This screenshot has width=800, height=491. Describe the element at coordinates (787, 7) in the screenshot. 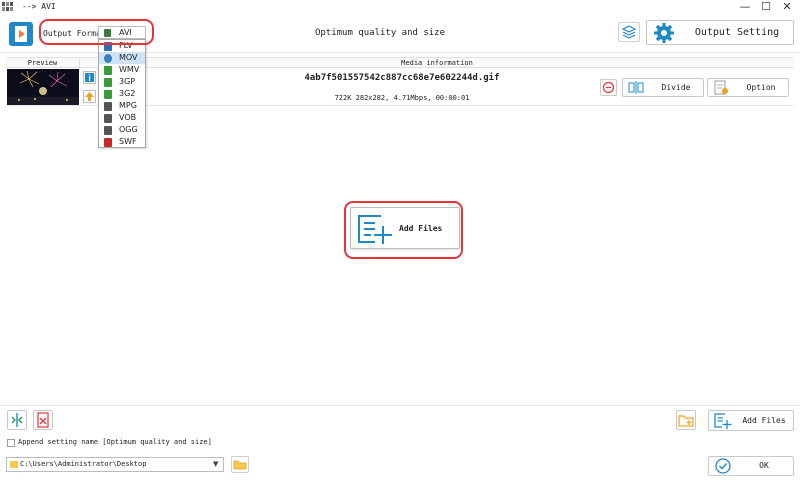

I see `close-button: ✕` at that location.